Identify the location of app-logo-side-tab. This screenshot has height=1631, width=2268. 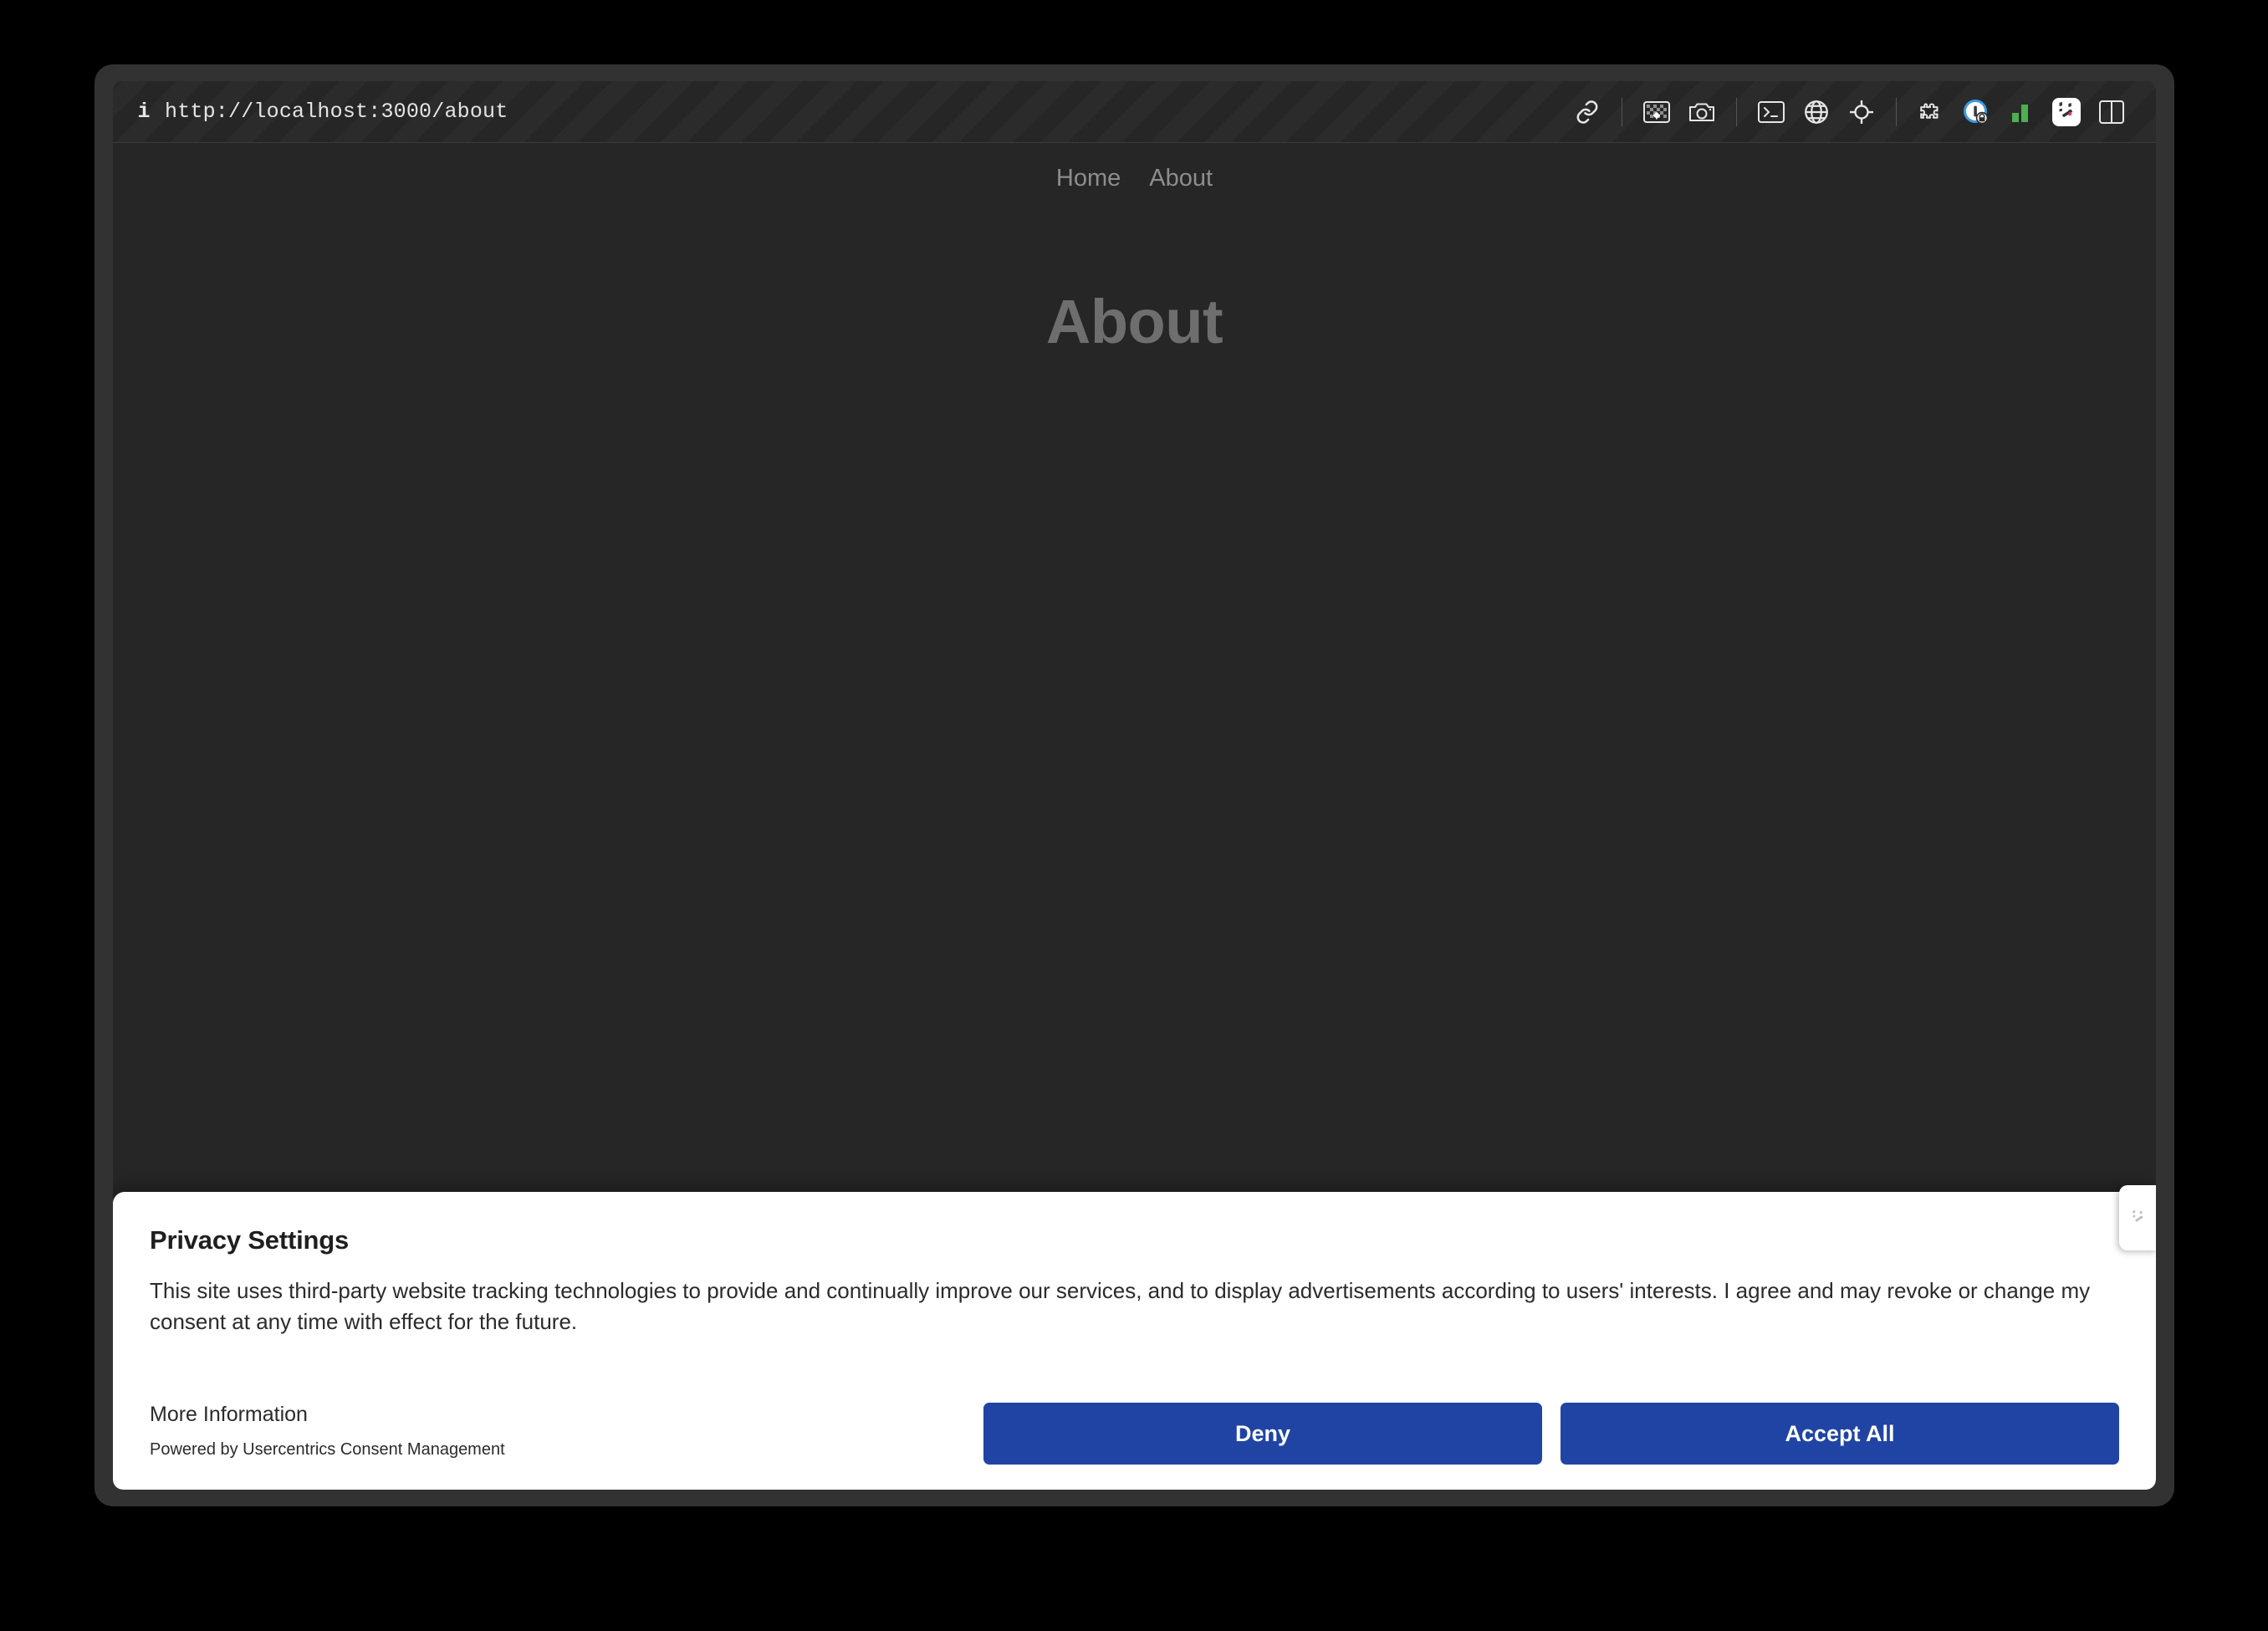
(2137, 1218).